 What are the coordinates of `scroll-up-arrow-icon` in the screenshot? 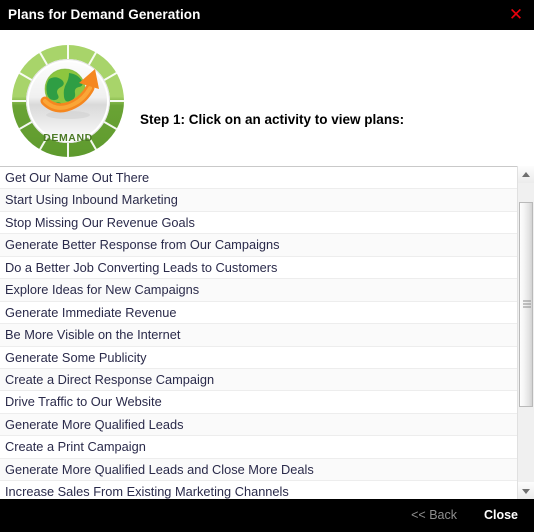 It's located at (526, 174).